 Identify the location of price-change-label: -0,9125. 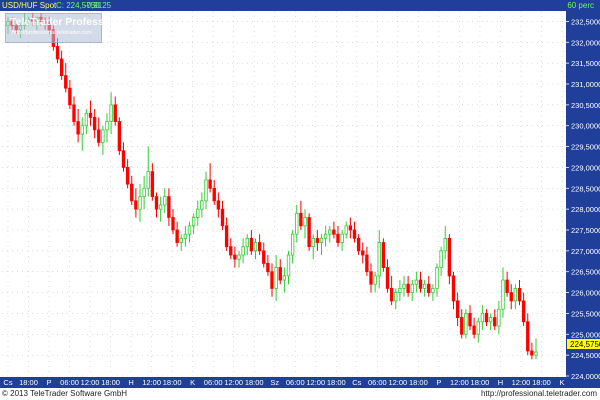
(98, 5).